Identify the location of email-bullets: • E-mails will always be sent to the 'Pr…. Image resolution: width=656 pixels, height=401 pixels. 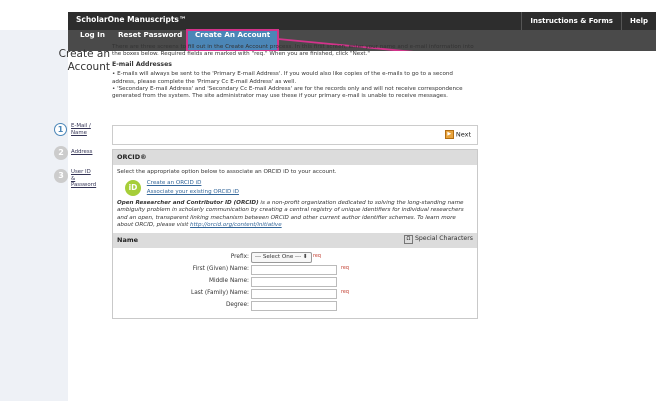
(293, 85).